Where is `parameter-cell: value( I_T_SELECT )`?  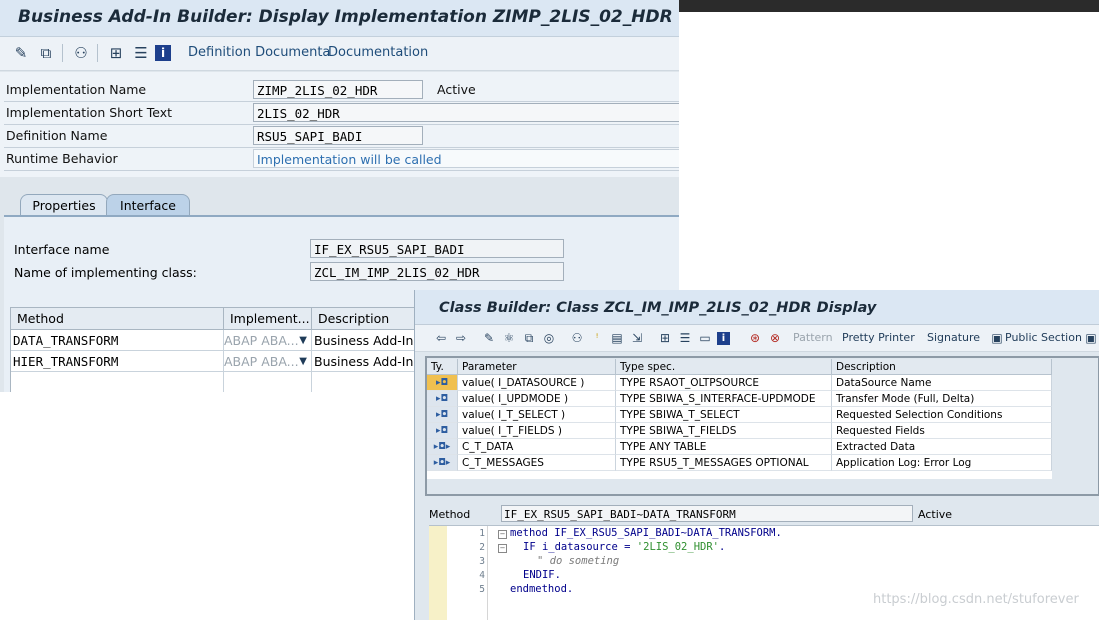
parameter-cell: value( I_T_SELECT ) is located at coordinates (537, 415).